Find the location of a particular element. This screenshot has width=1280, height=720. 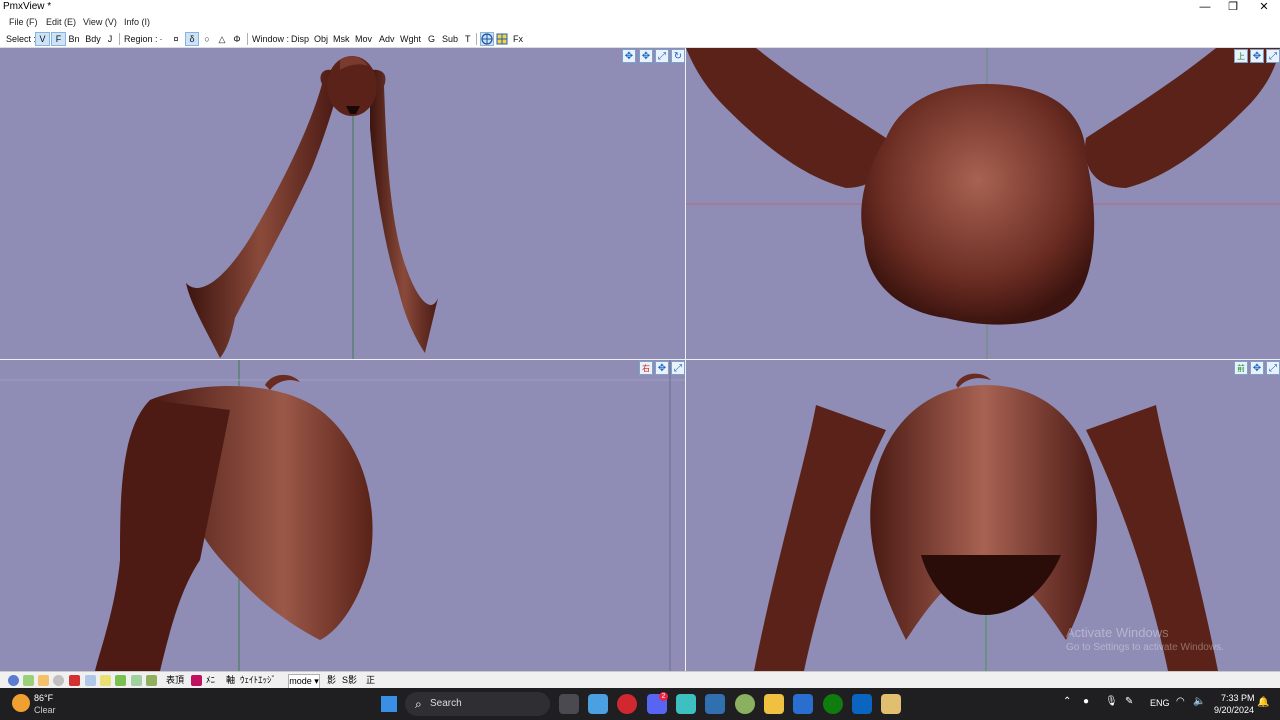

grid-icon is located at coordinates (502, 39).